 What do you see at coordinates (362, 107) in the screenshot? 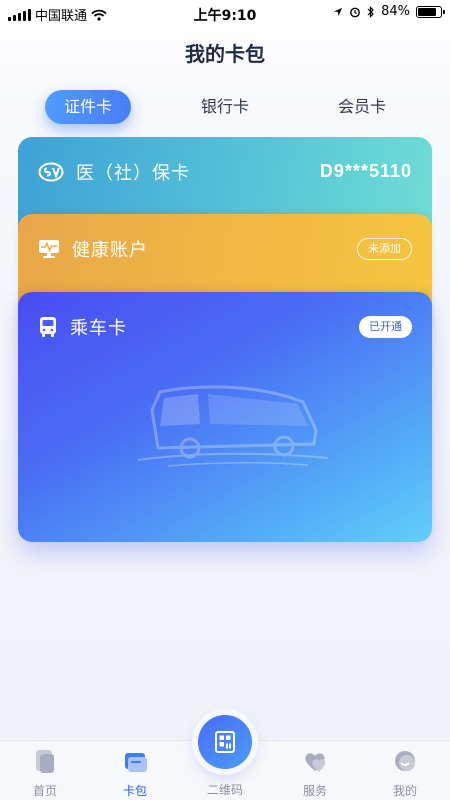
I see `tab-member-cards: 会员卡` at bounding box center [362, 107].